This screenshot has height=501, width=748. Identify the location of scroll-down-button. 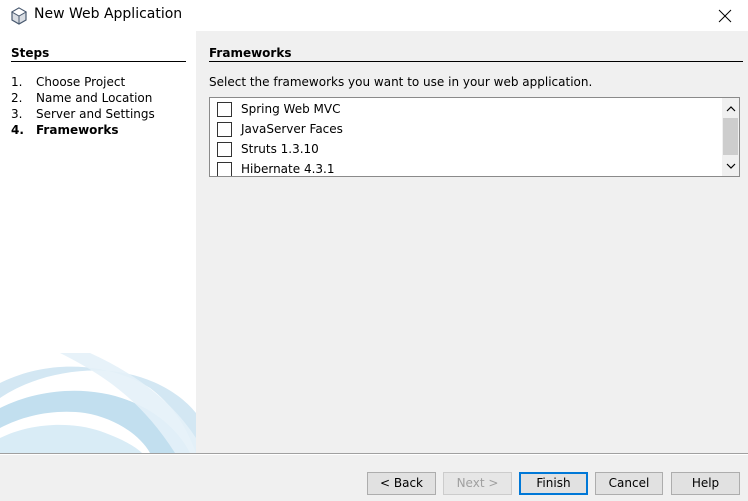
(730, 165).